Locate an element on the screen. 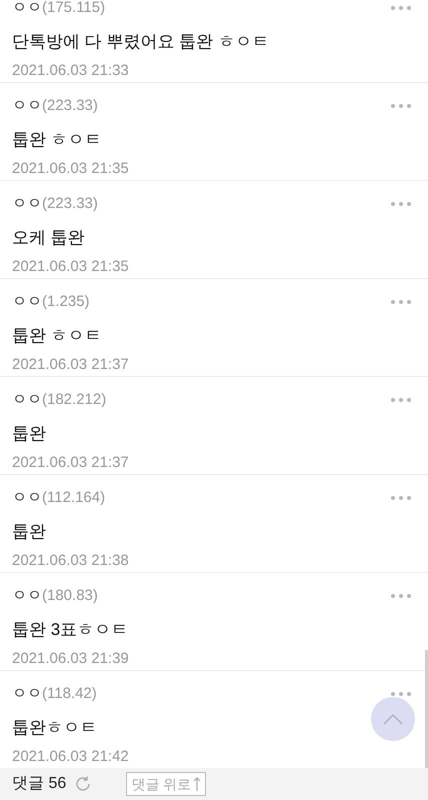 The width and height of the screenshot is (428, 800). ip-address: (175.115) is located at coordinates (74, 9).